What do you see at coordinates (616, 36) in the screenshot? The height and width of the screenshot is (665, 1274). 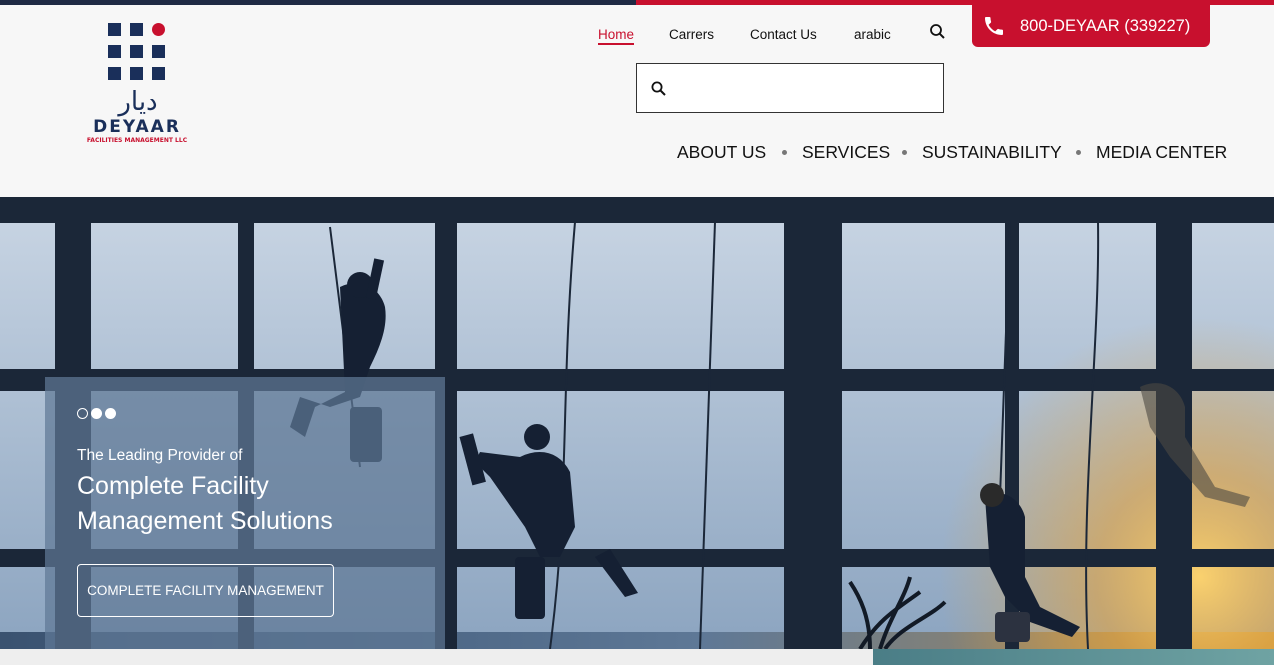 I see `top-nav-home: Home` at bounding box center [616, 36].